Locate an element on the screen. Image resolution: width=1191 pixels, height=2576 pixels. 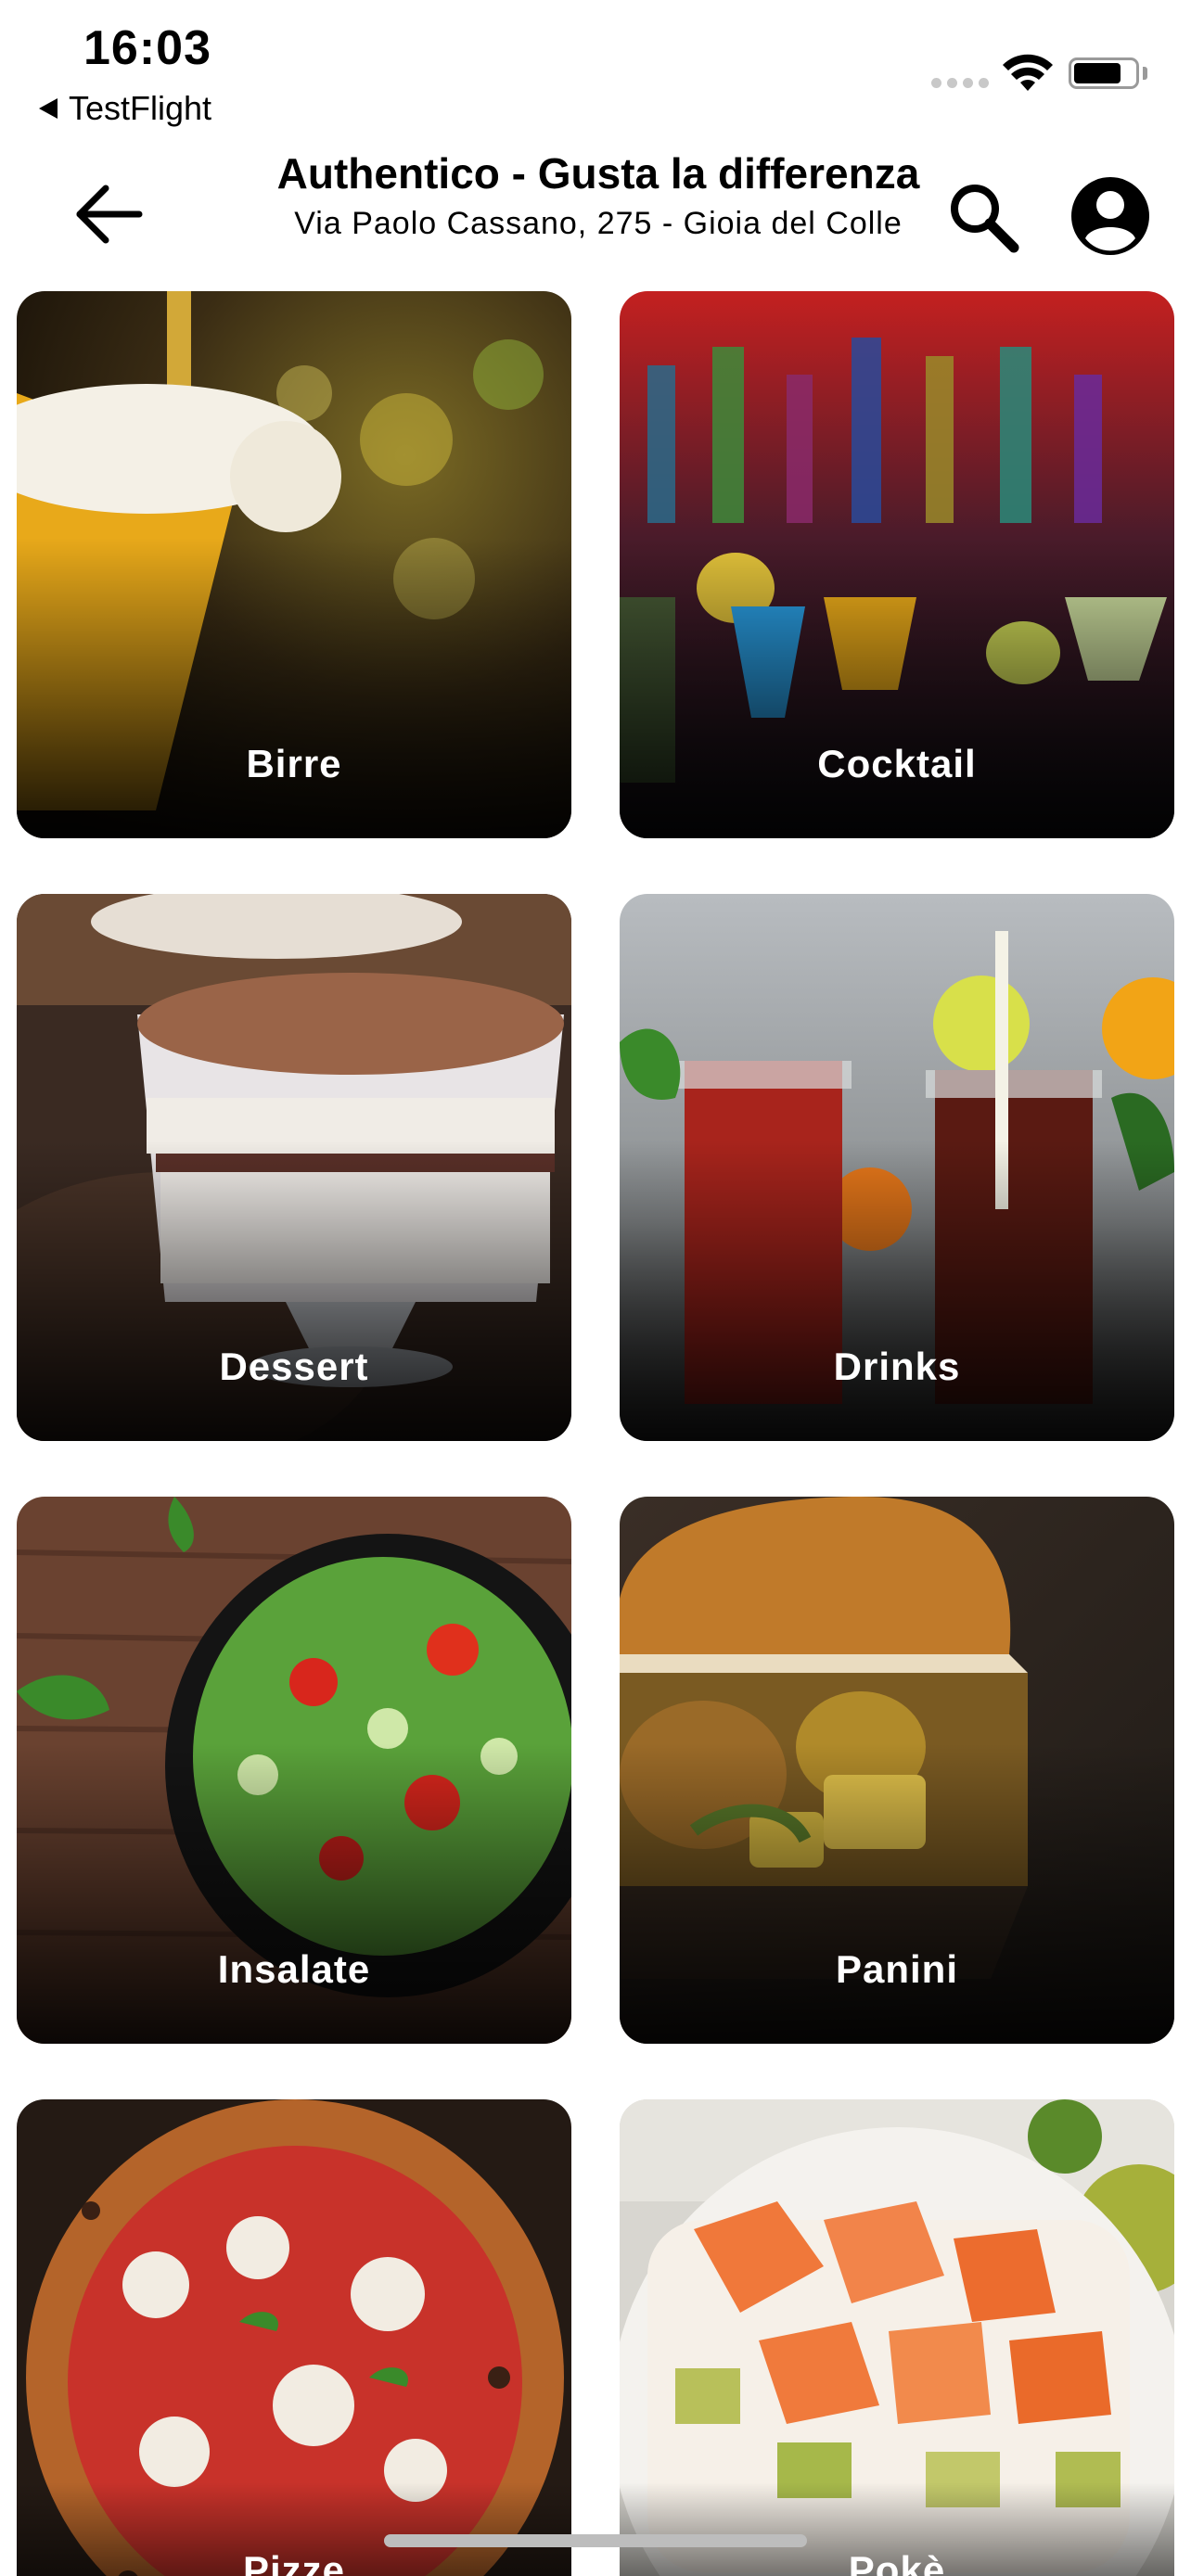
category-label: Drinks is located at coordinates (897, 1366).